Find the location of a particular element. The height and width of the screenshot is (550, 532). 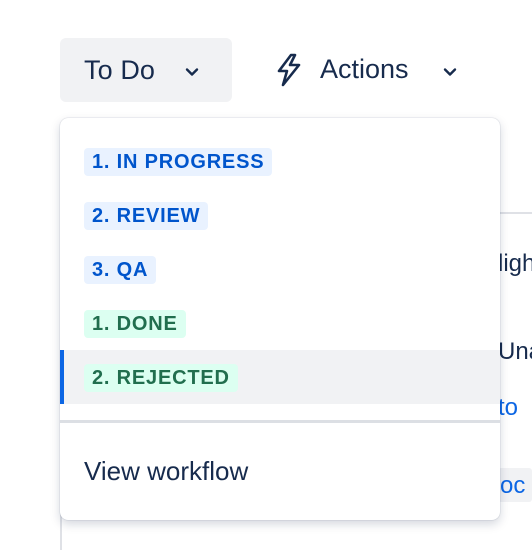

status-lozenge: 2. REVIEW is located at coordinates (146, 216).